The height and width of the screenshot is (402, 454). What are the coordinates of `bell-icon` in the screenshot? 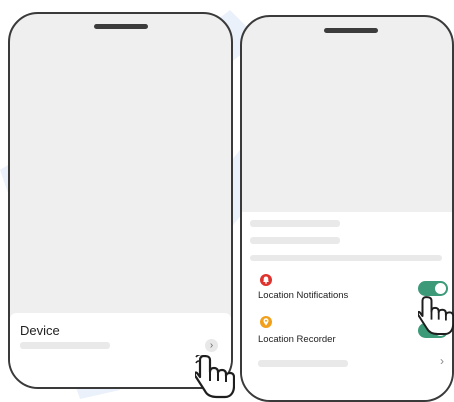 It's located at (266, 280).